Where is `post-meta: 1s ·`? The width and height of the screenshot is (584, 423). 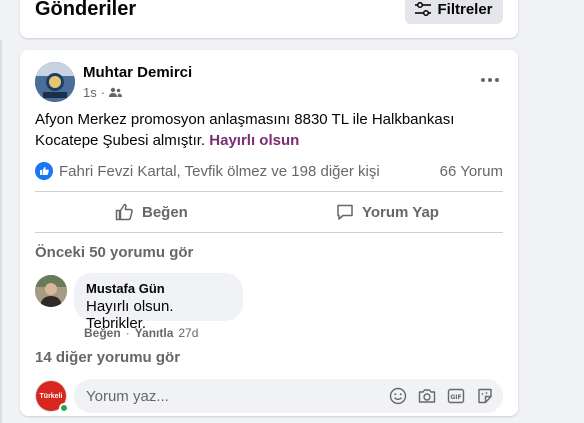
post-meta: 1s · is located at coordinates (103, 92).